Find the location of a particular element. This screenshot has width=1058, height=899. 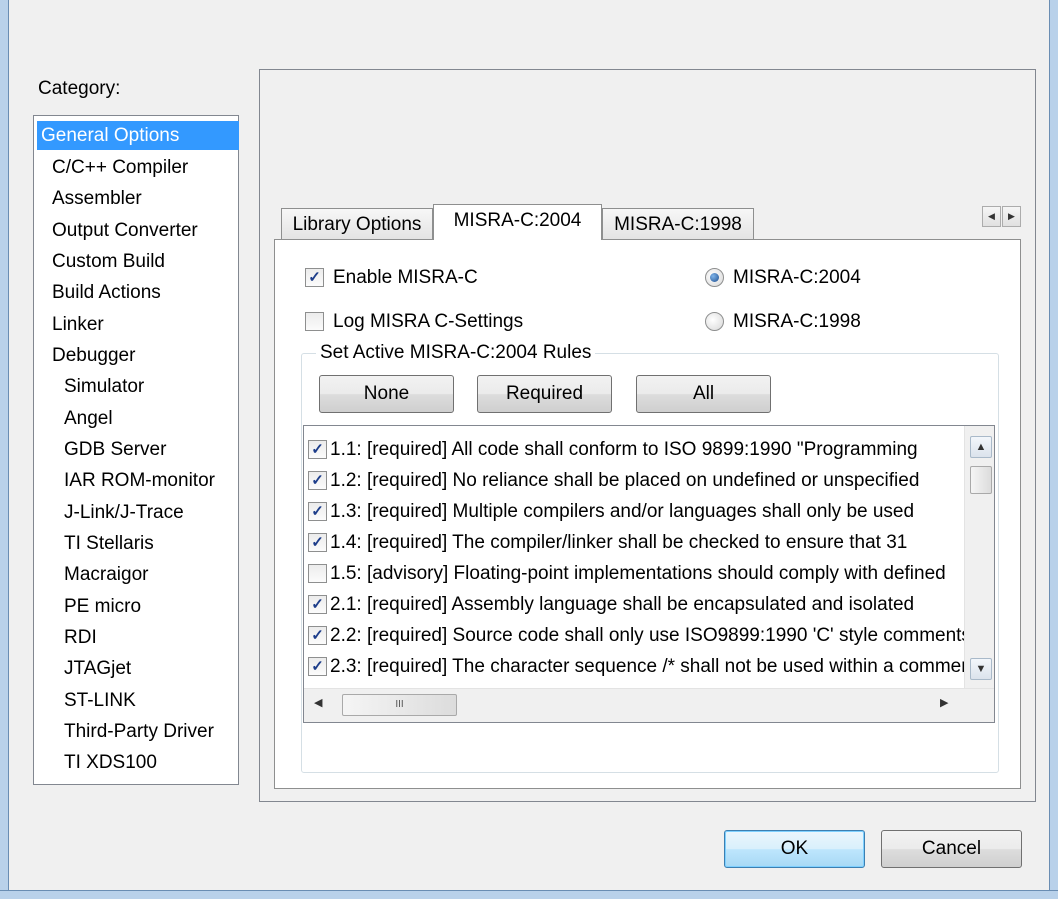

arrow-down-icon: ▼ is located at coordinates (981, 669).